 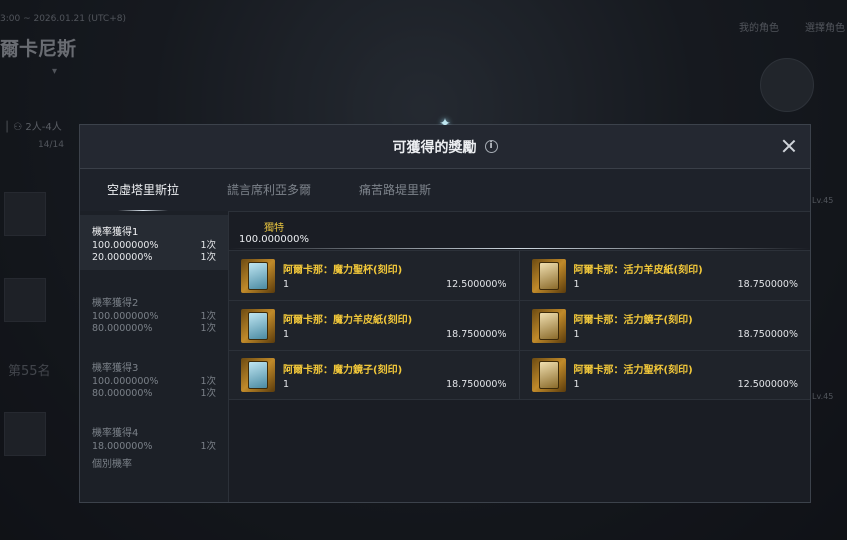 I want to click on group-percent: 18.000000%, so click(x=122, y=446).